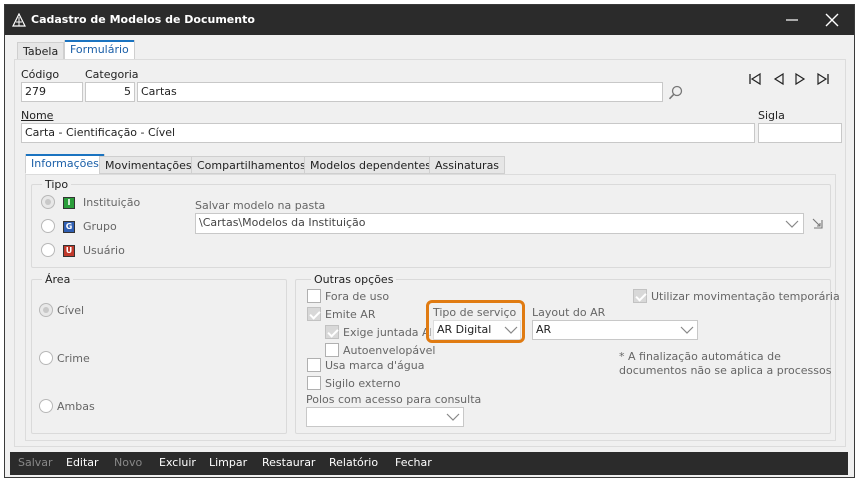 The width and height of the screenshot is (859, 483). Describe the element at coordinates (143, 19) in the screenshot. I see `window-title: Cadastro de Modelos de Documento` at that location.